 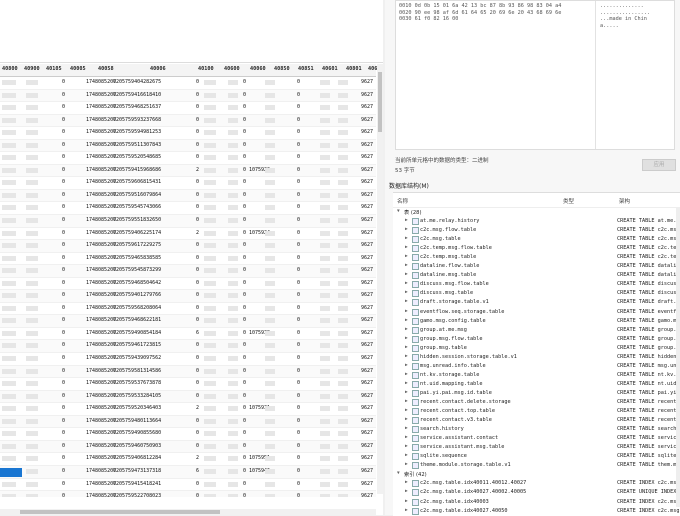 I want to click on apply-button: 应用, so click(x=659, y=165).